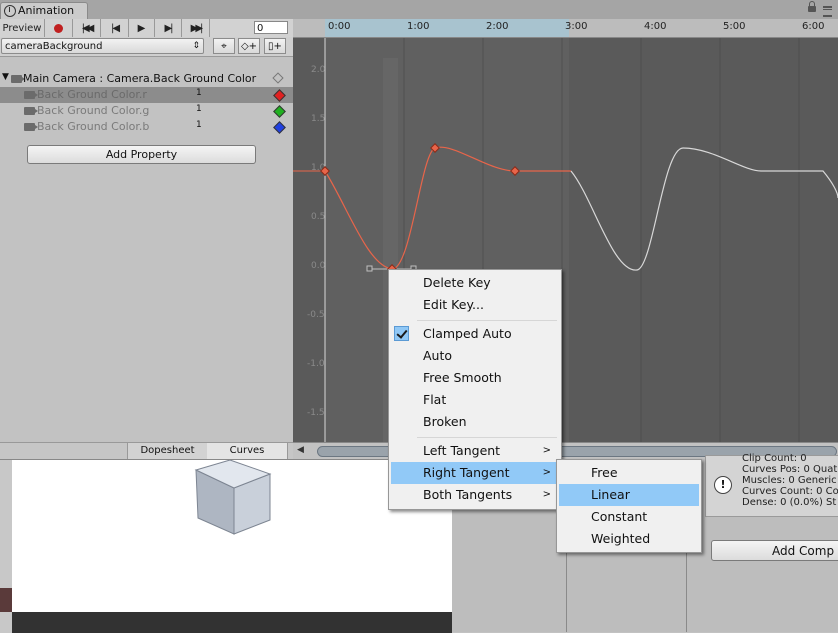 The image size is (838, 633). Describe the element at coordinates (232, 622) in the screenshot. I see `scene-bottom-bar` at that location.